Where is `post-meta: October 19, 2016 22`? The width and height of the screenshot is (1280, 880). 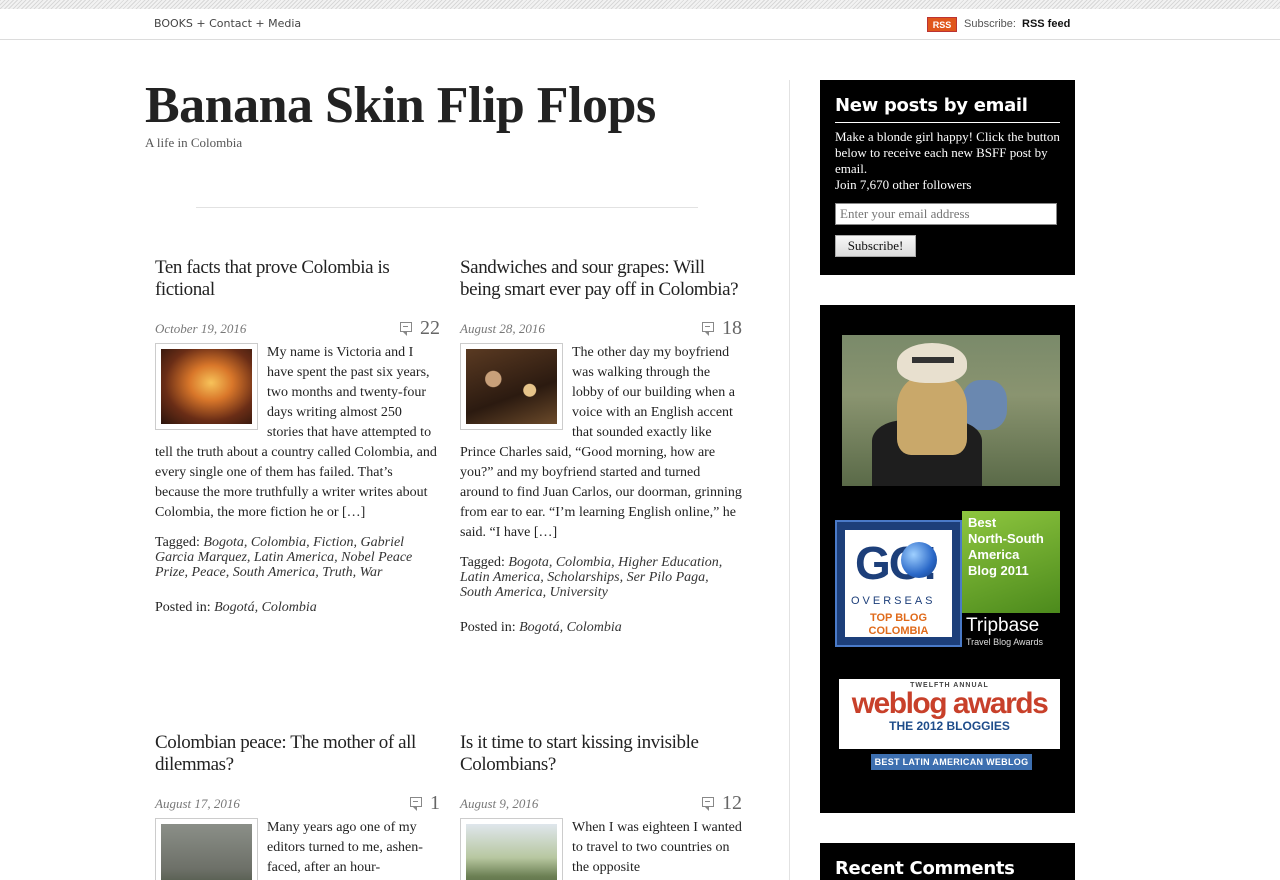
post-meta: October 19, 2016 22 is located at coordinates (297, 329).